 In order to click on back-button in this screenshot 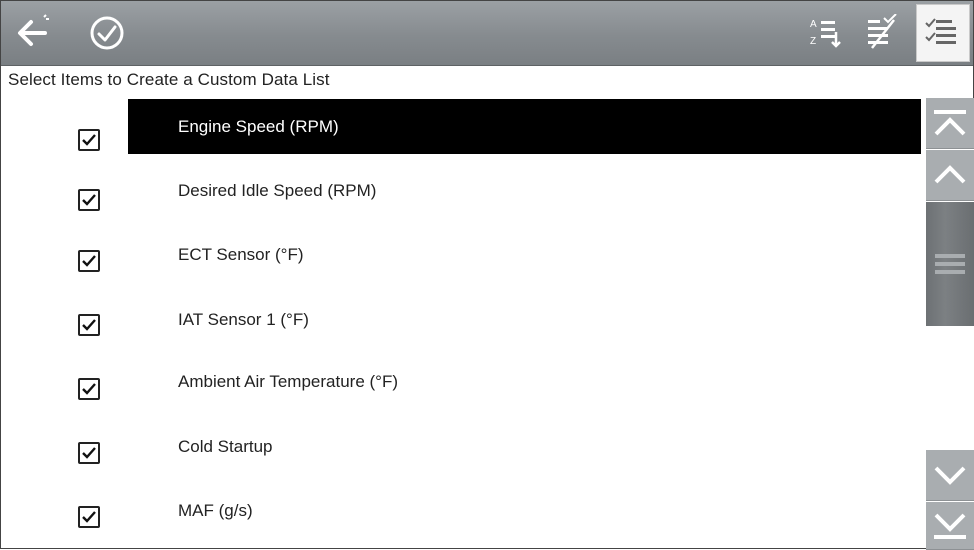, I will do `click(33, 33)`.